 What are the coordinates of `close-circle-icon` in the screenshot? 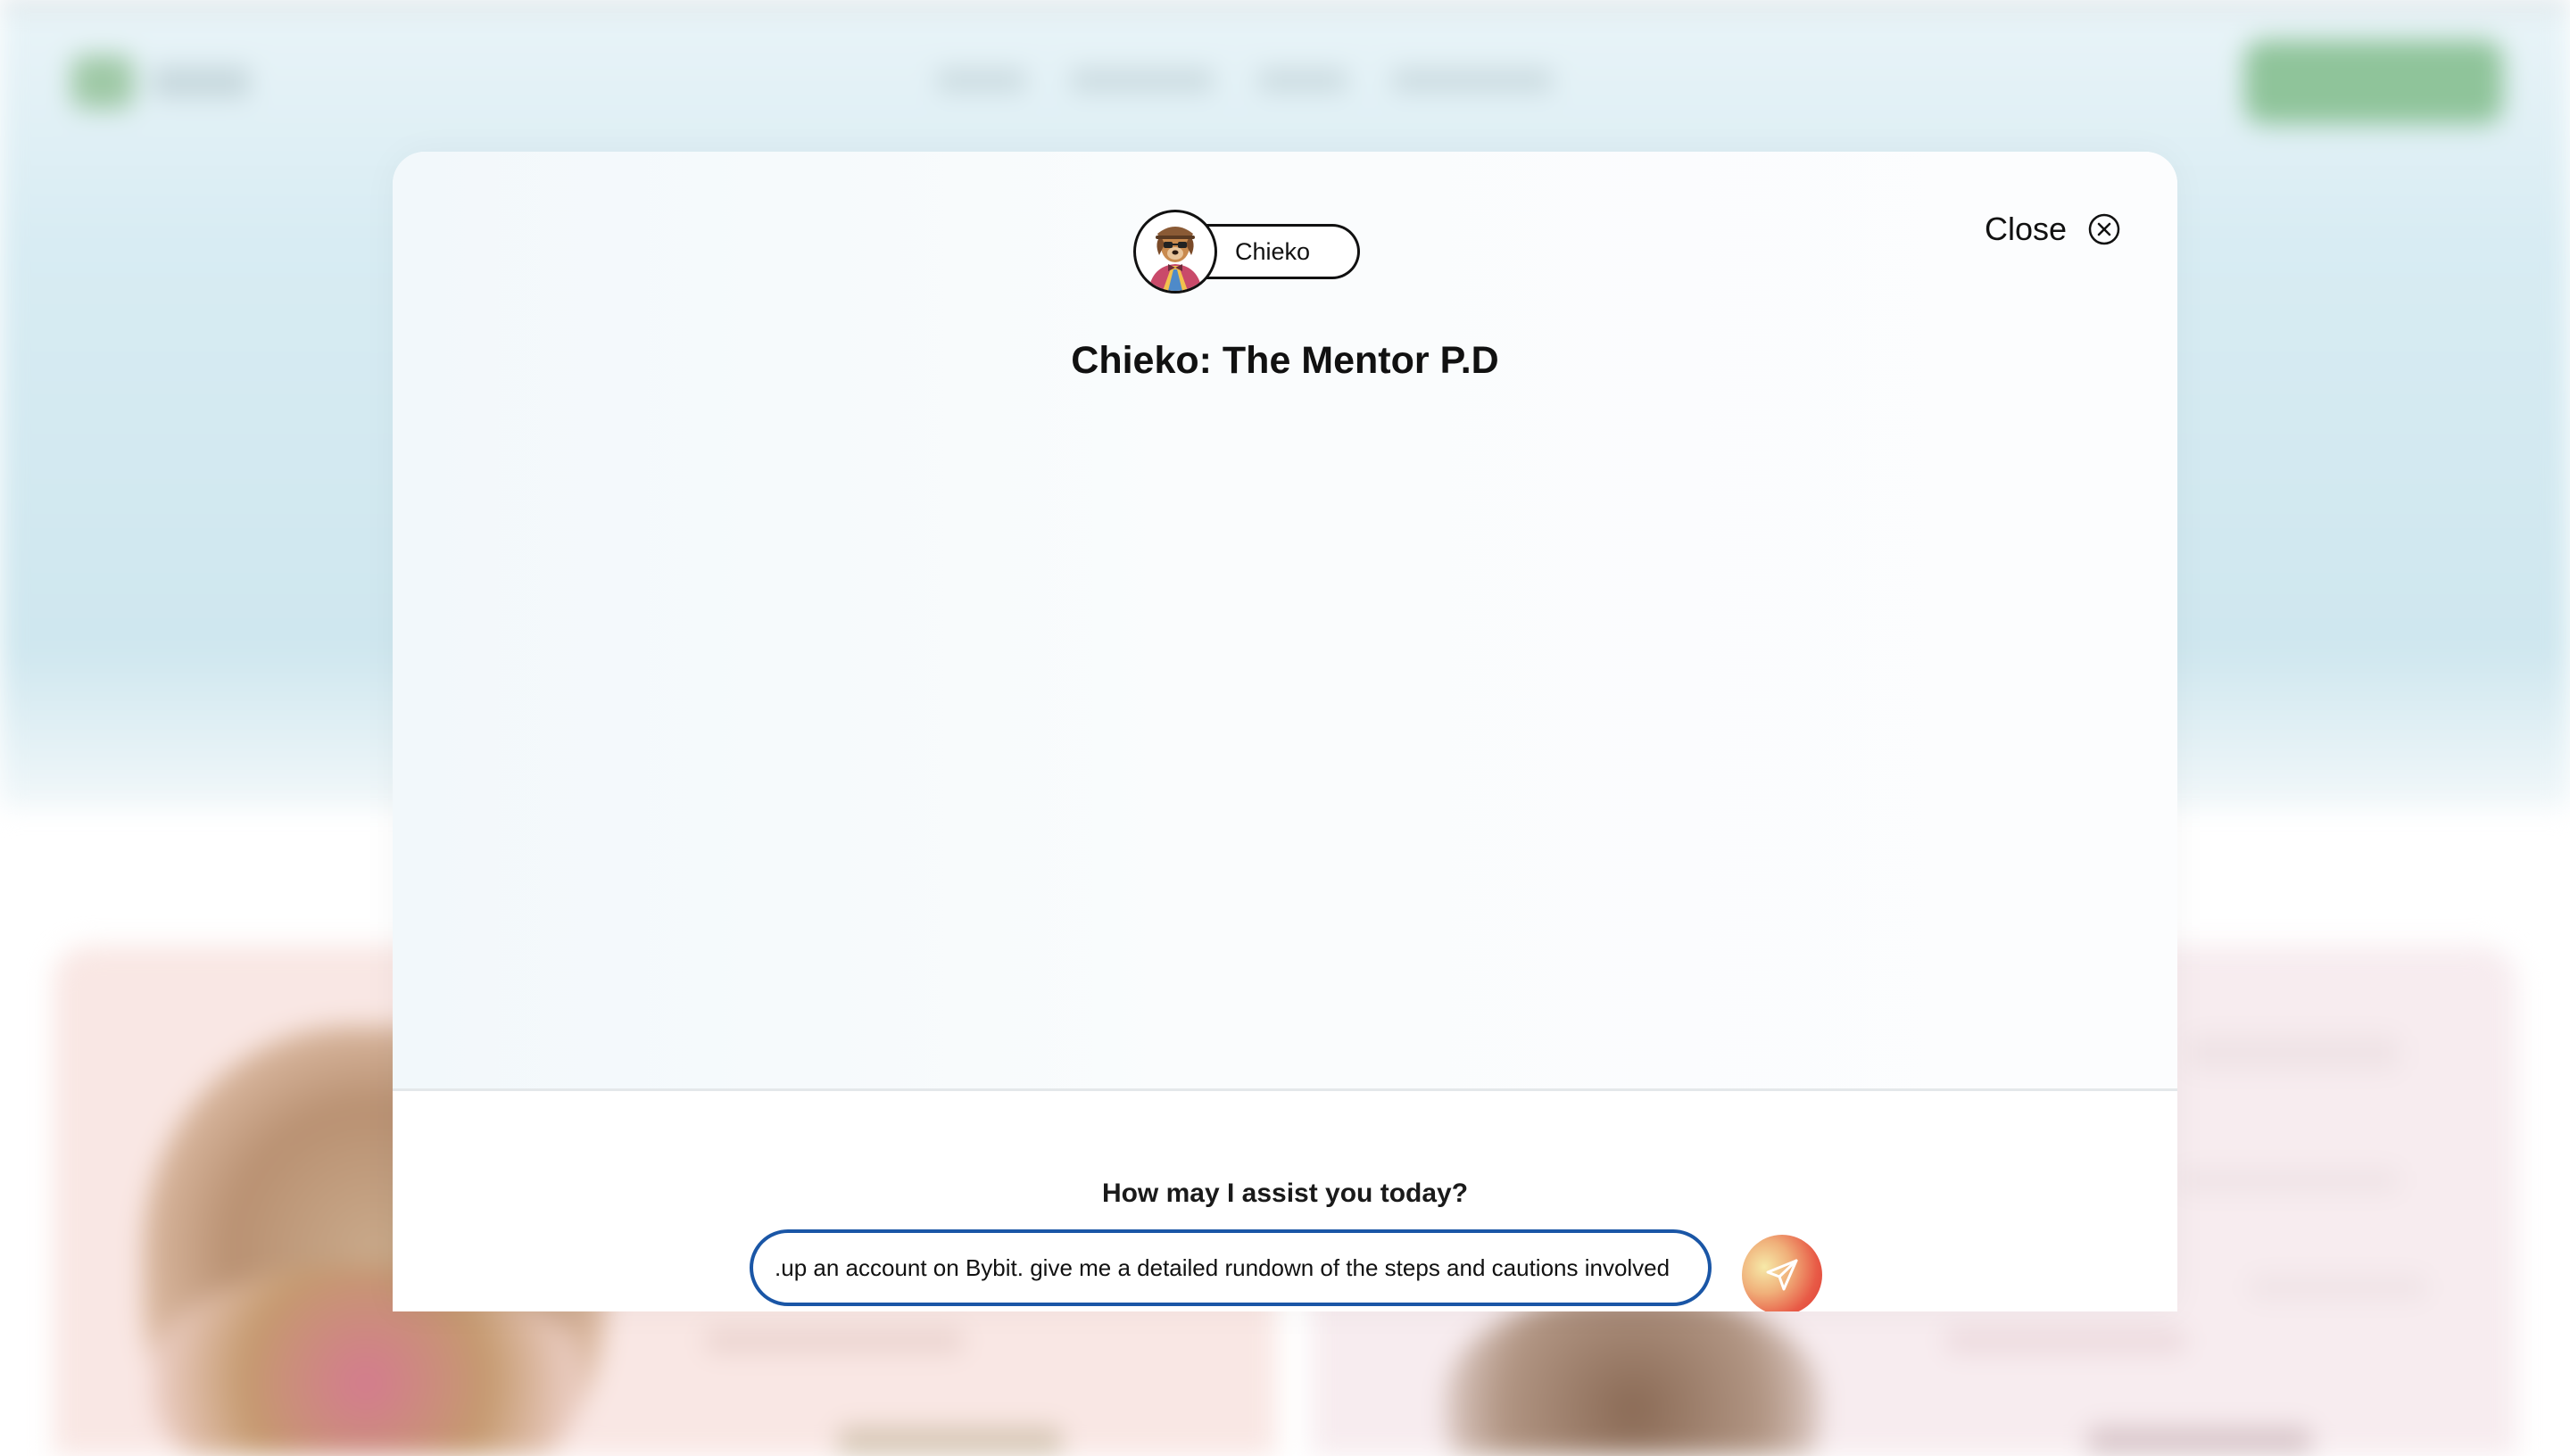 It's located at (2104, 229).